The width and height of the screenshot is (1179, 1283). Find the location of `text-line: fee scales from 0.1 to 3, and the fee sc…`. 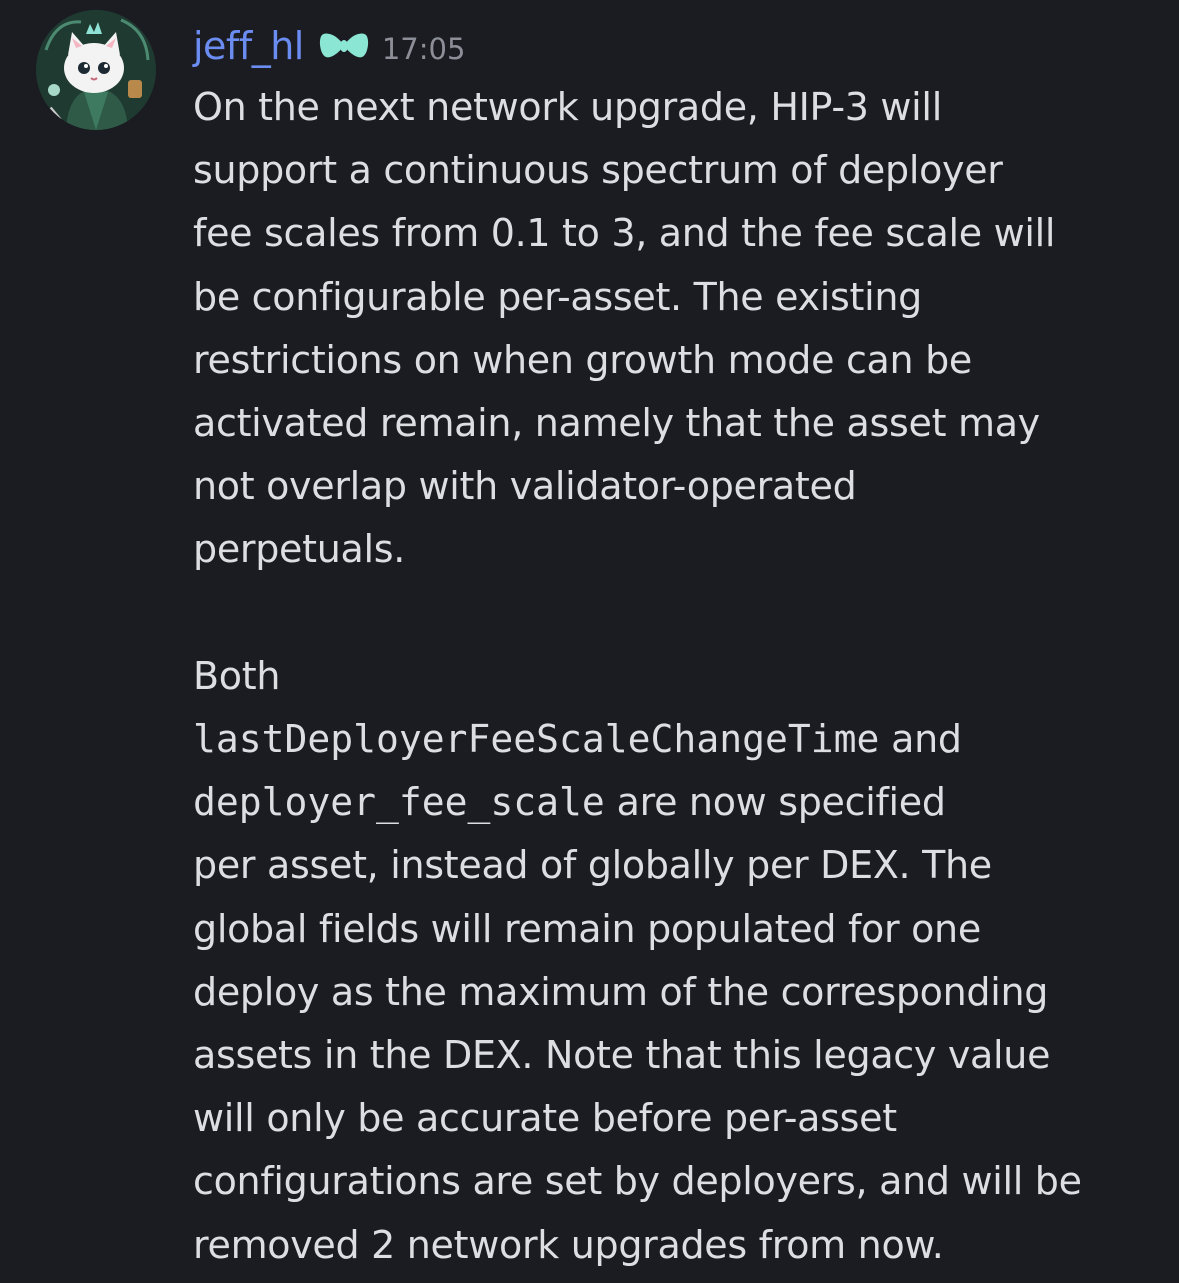

text-line: fee scales from 0.1 to 3, and the fee sc… is located at coordinates (624, 233).